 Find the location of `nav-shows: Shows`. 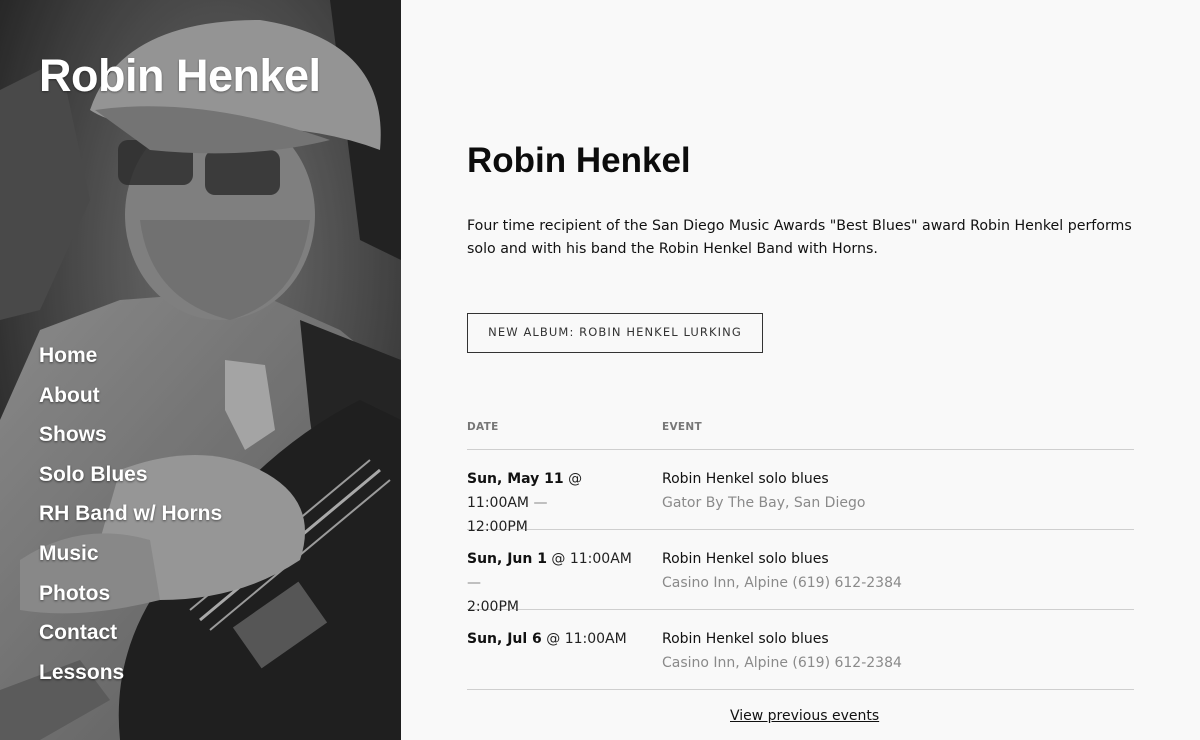

nav-shows: Shows is located at coordinates (130, 442).